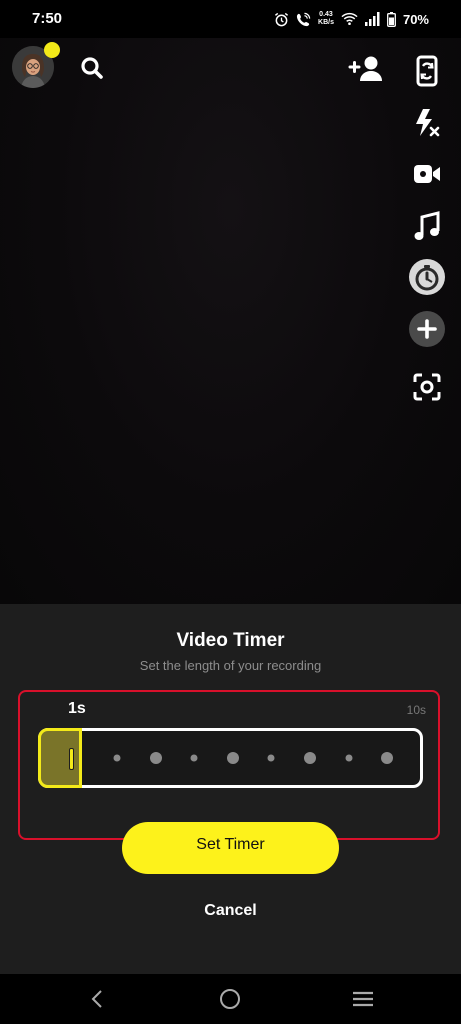 The width and height of the screenshot is (461, 1024). I want to click on scan-icon, so click(427, 387).